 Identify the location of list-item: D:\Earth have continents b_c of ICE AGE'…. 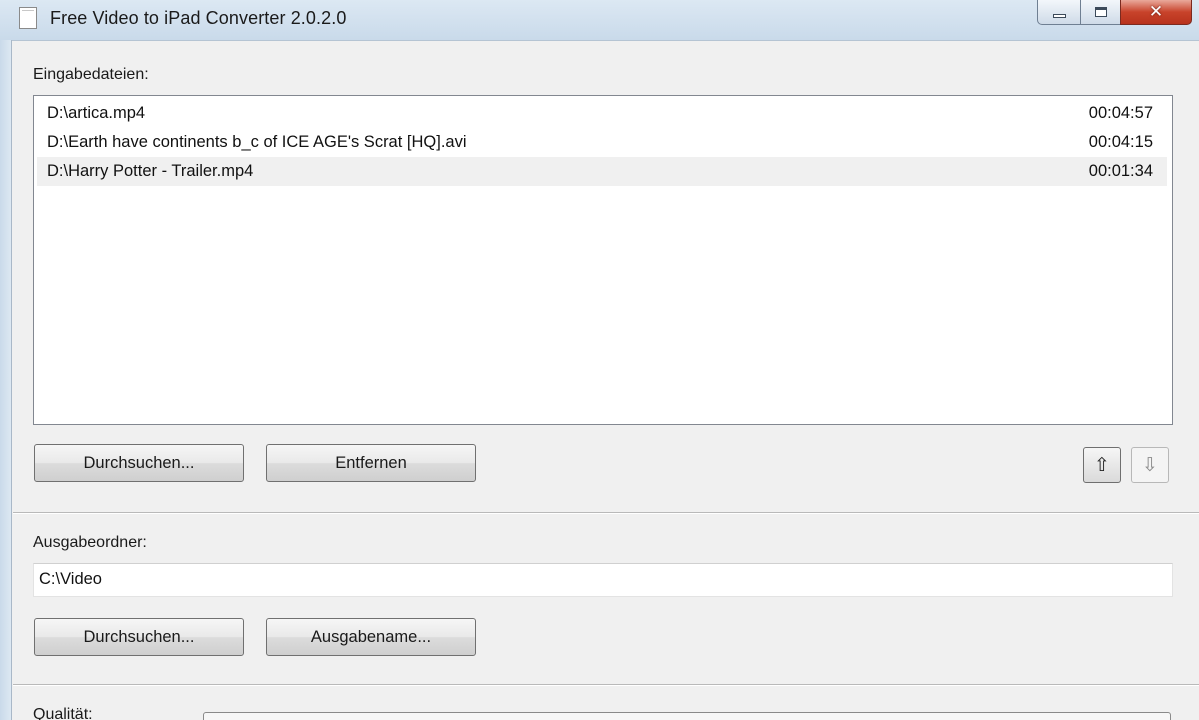
(602, 142).